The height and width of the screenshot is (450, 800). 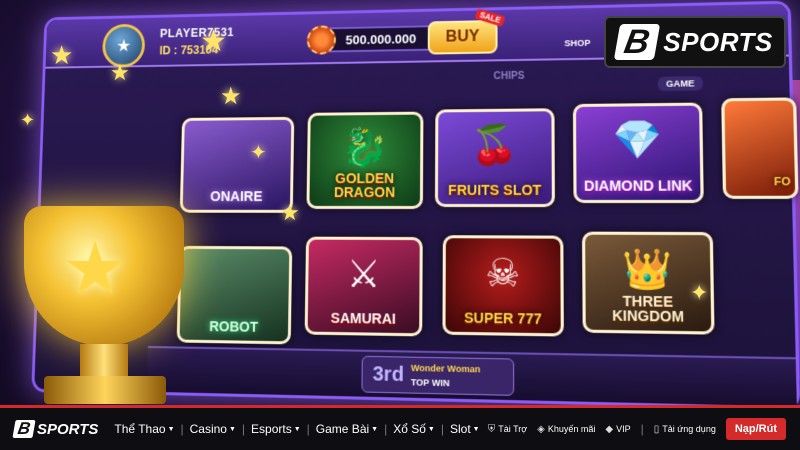 What do you see at coordinates (271, 429) in the screenshot?
I see `nav-item-label: Esports` at bounding box center [271, 429].